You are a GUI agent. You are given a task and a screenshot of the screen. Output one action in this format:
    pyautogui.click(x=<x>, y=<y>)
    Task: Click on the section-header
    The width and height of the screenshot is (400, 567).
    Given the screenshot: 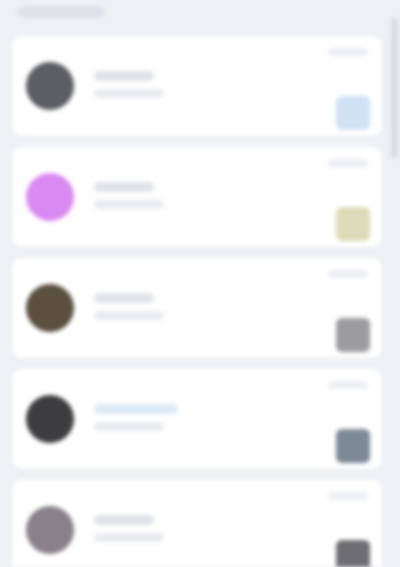 What is the action you would take?
    pyautogui.click(x=61, y=12)
    